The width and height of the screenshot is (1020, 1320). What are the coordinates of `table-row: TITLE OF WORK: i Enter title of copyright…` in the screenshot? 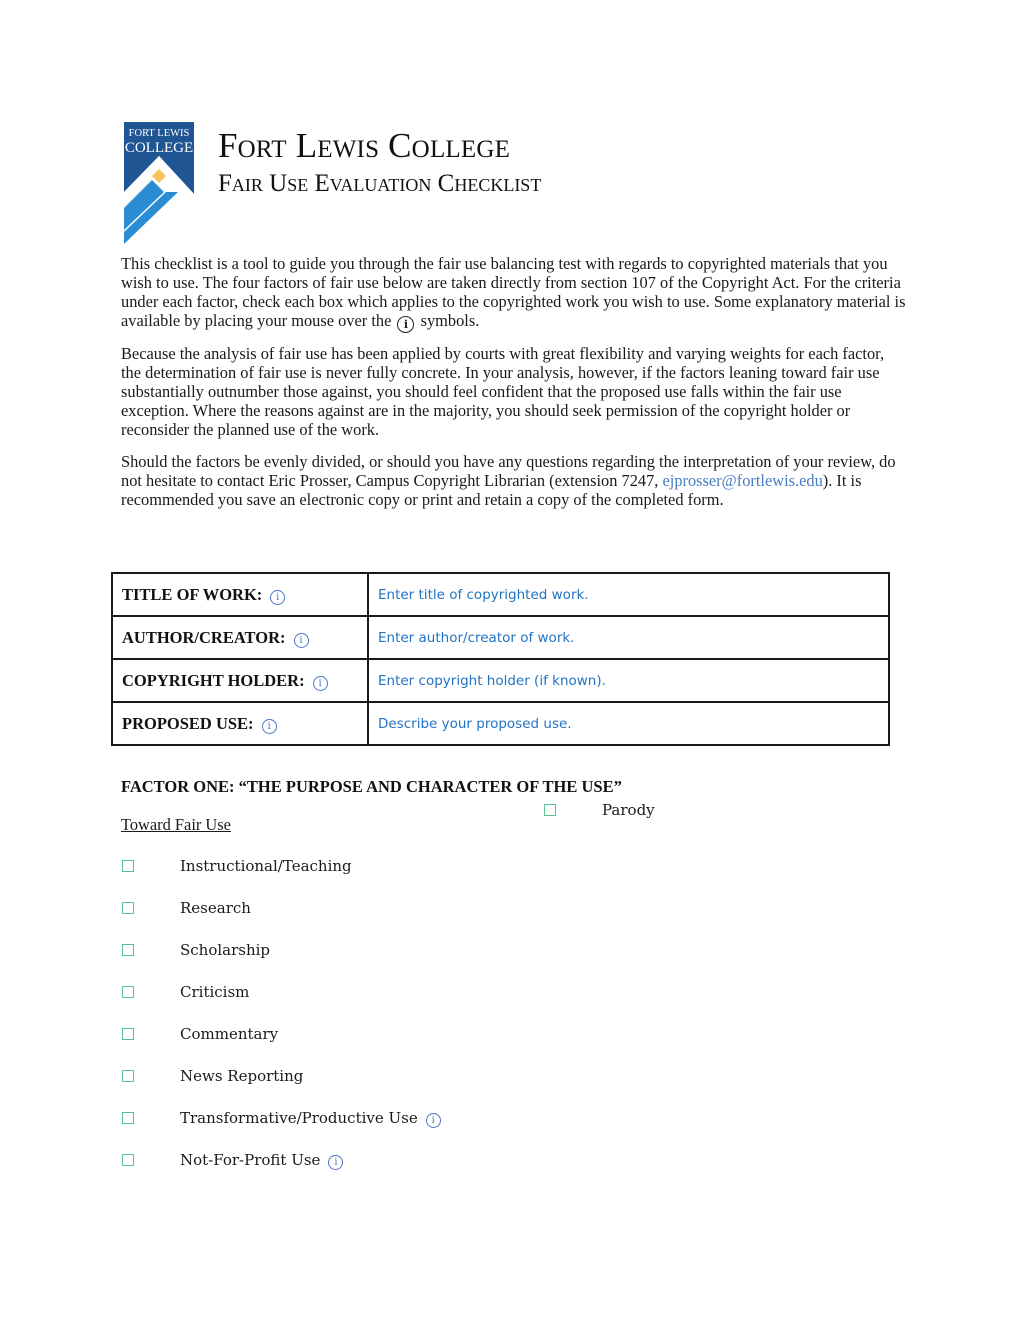 It's located at (500, 594).